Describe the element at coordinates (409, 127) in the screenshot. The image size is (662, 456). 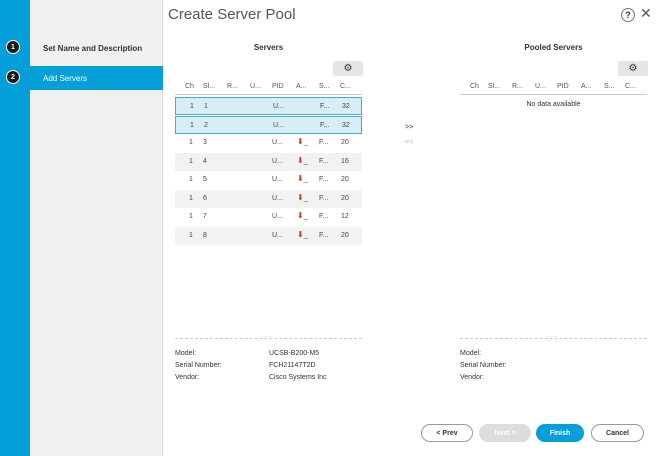
I see `move-right-button: >>` at that location.